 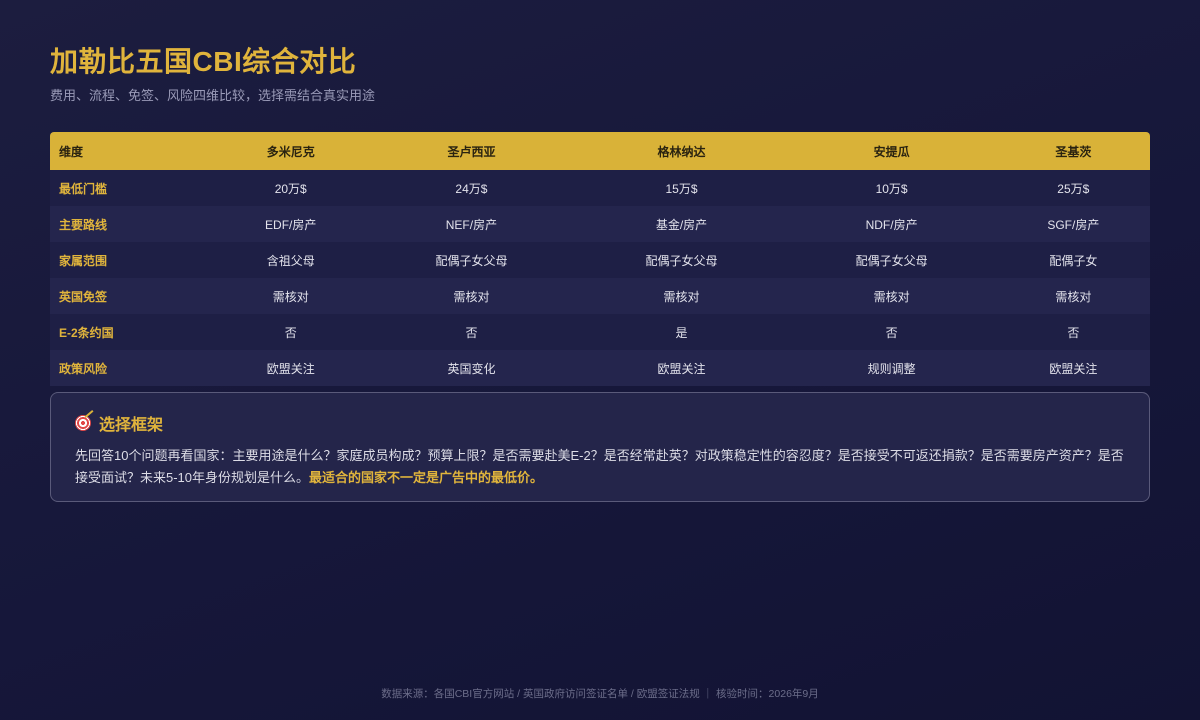 What do you see at coordinates (290, 260) in the screenshot?
I see `table-cell: 含祖父母` at bounding box center [290, 260].